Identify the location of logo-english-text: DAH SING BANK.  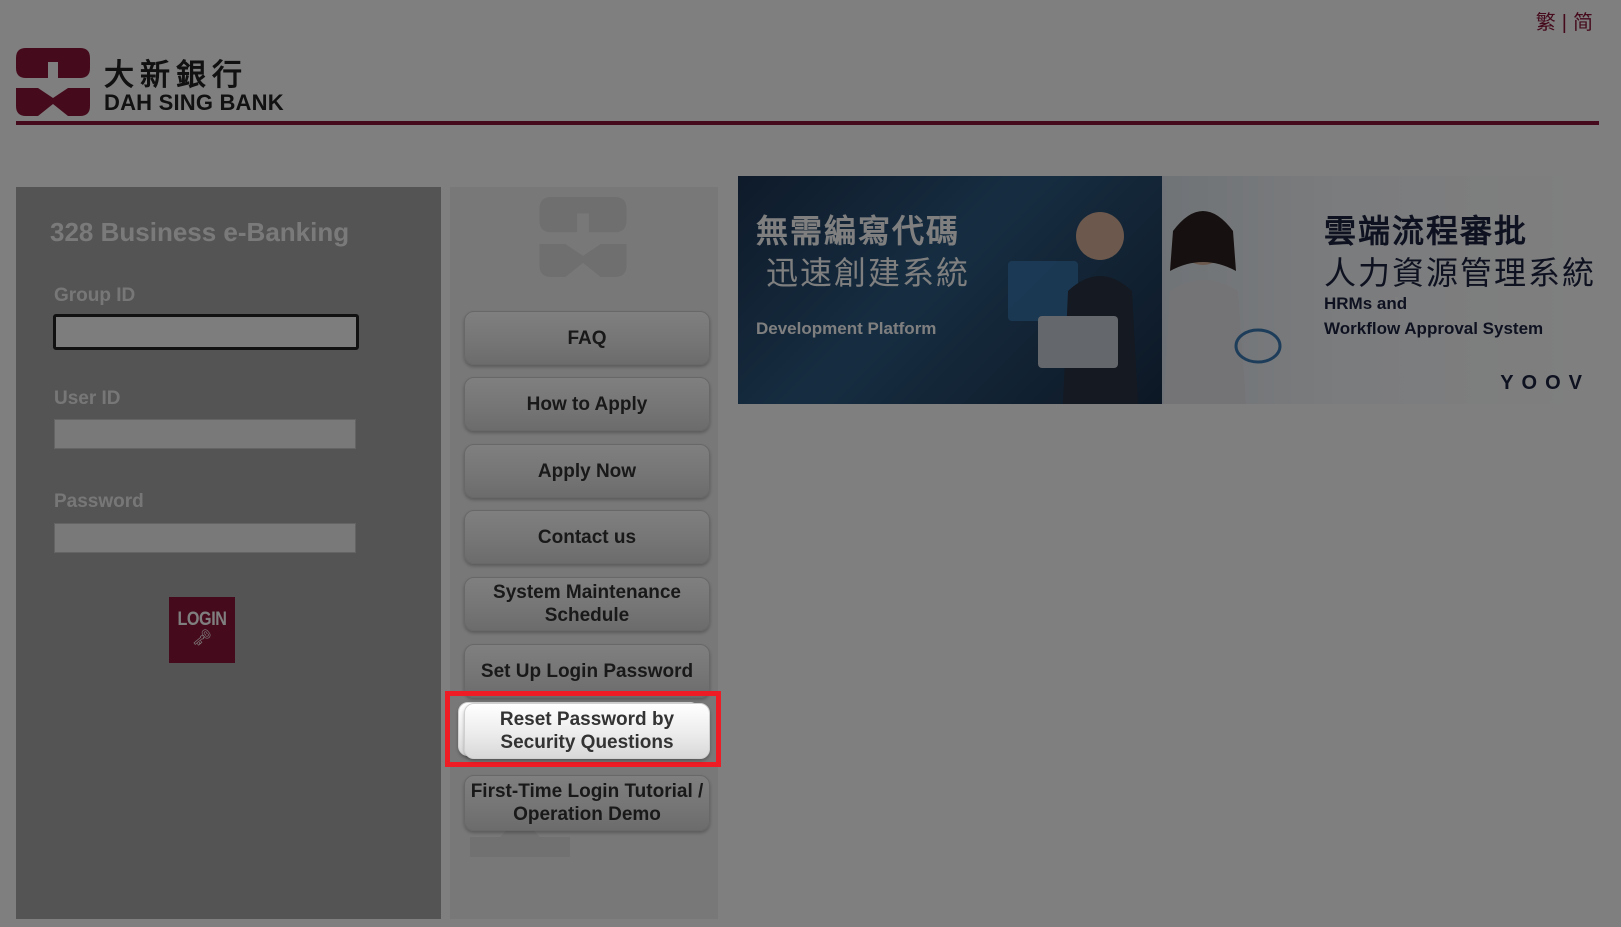
(194, 102).